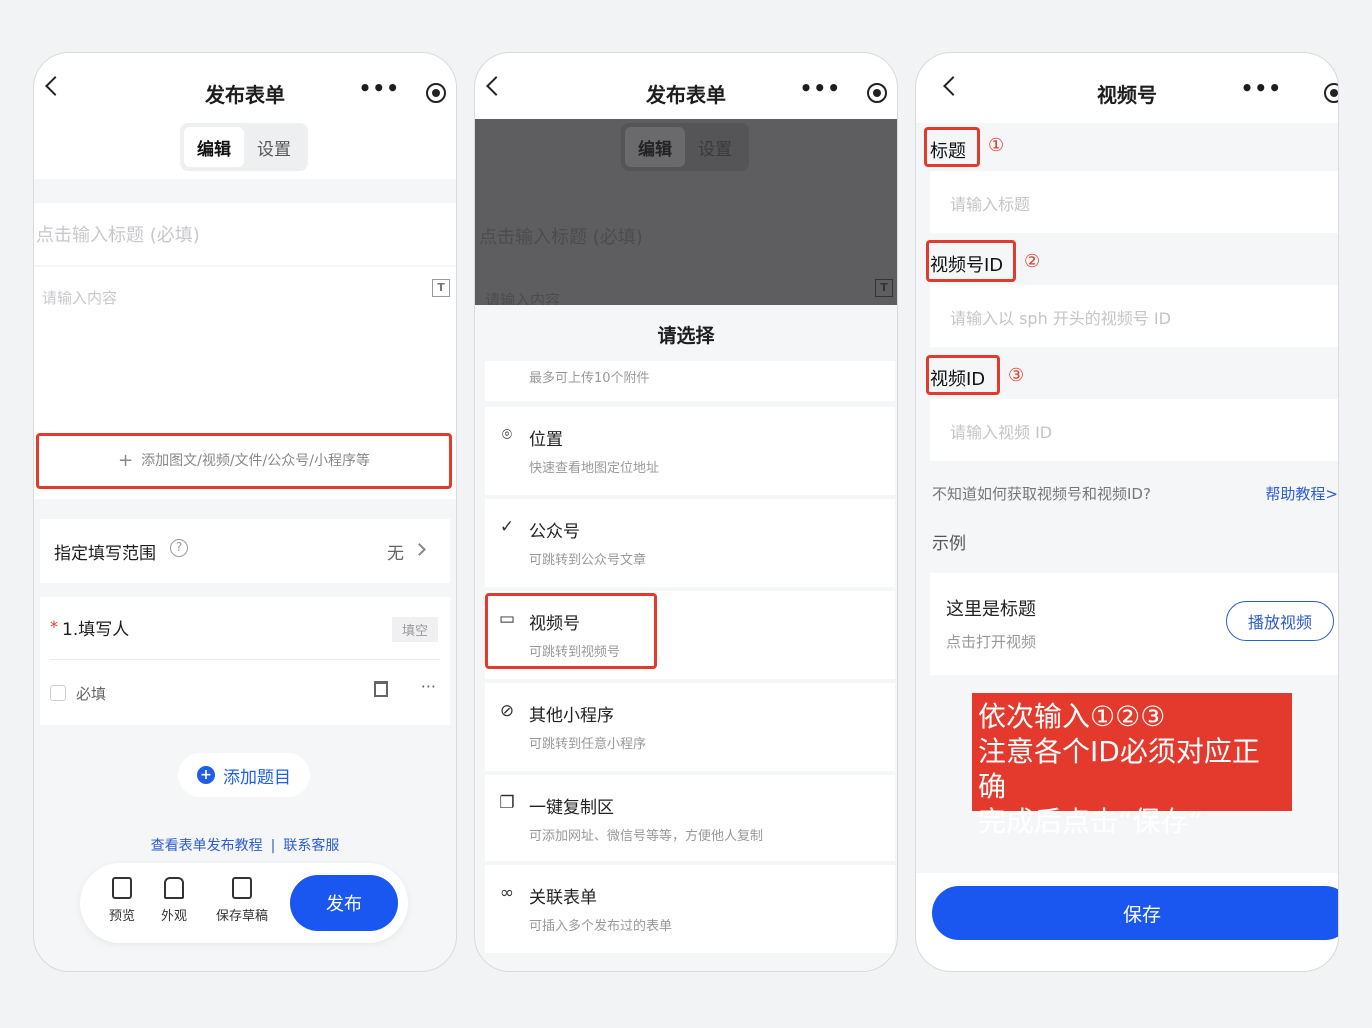 The image size is (1372, 1028). Describe the element at coordinates (80, 298) in the screenshot. I see `content-placeholder: 请输入内容` at that location.